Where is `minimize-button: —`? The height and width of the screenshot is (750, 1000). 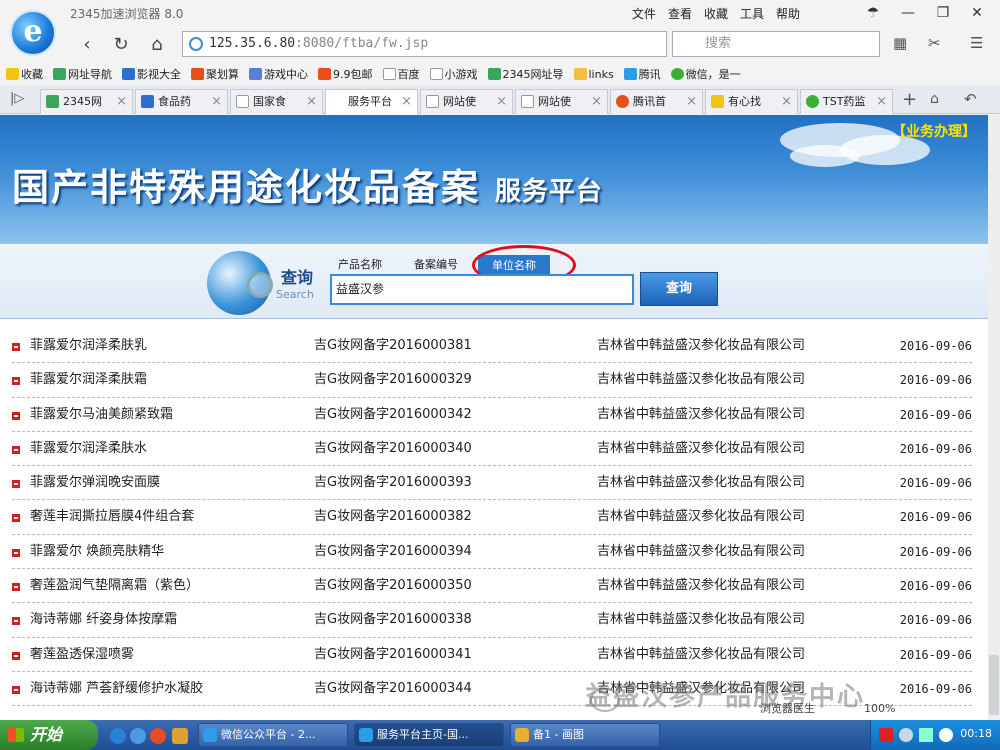 minimize-button: — is located at coordinates (908, 13).